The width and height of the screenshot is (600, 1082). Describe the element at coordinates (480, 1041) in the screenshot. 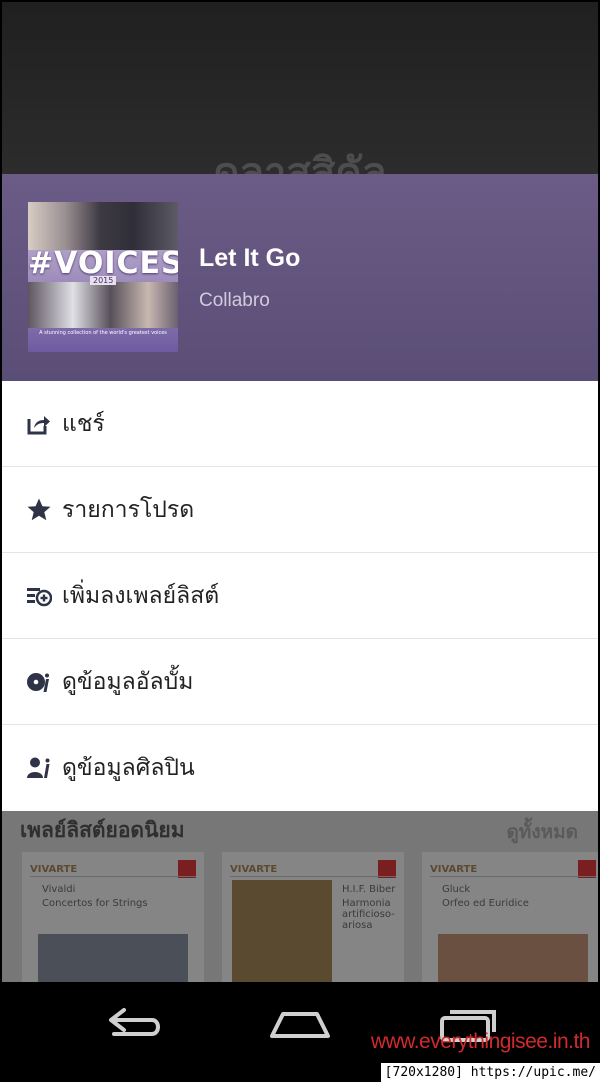

I see `watermark: www.everythingisee.in.th` at that location.